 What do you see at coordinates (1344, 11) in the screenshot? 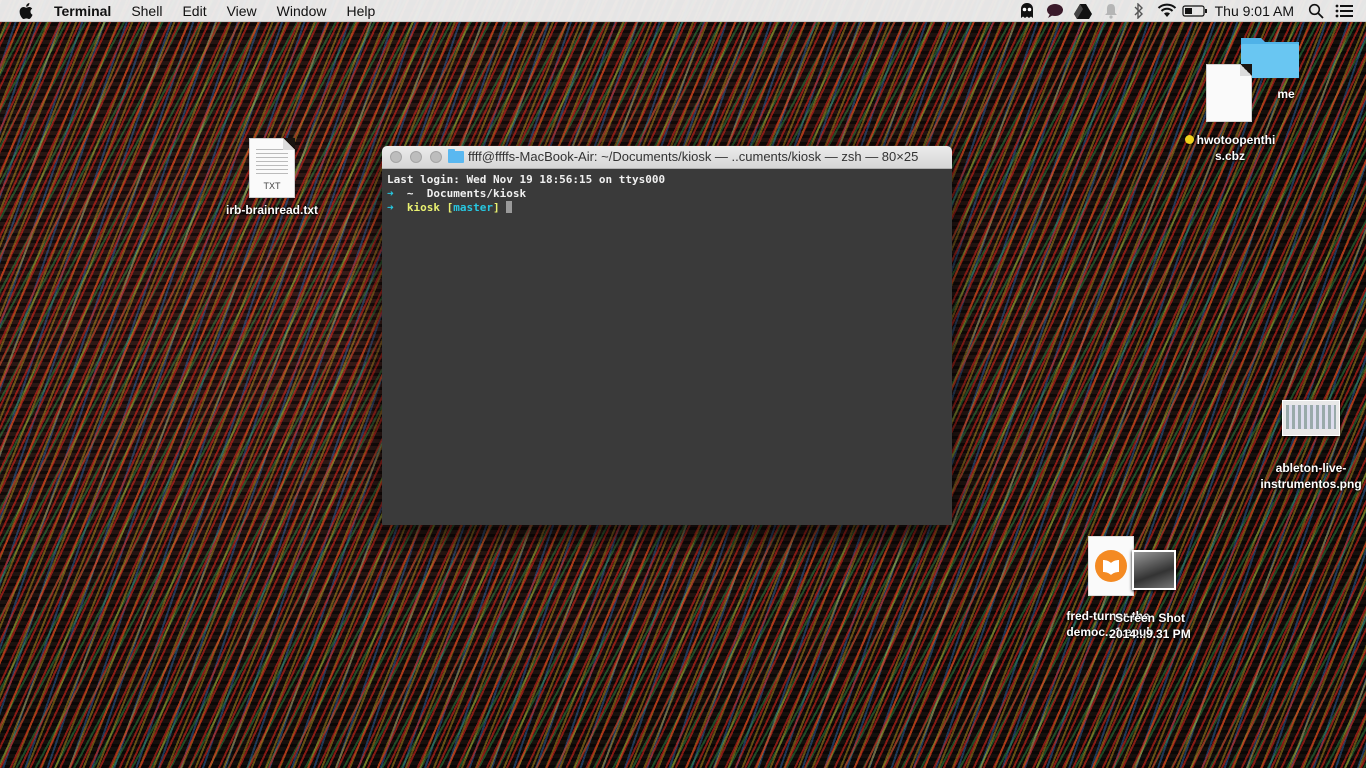
I see `notification-center-icon` at bounding box center [1344, 11].